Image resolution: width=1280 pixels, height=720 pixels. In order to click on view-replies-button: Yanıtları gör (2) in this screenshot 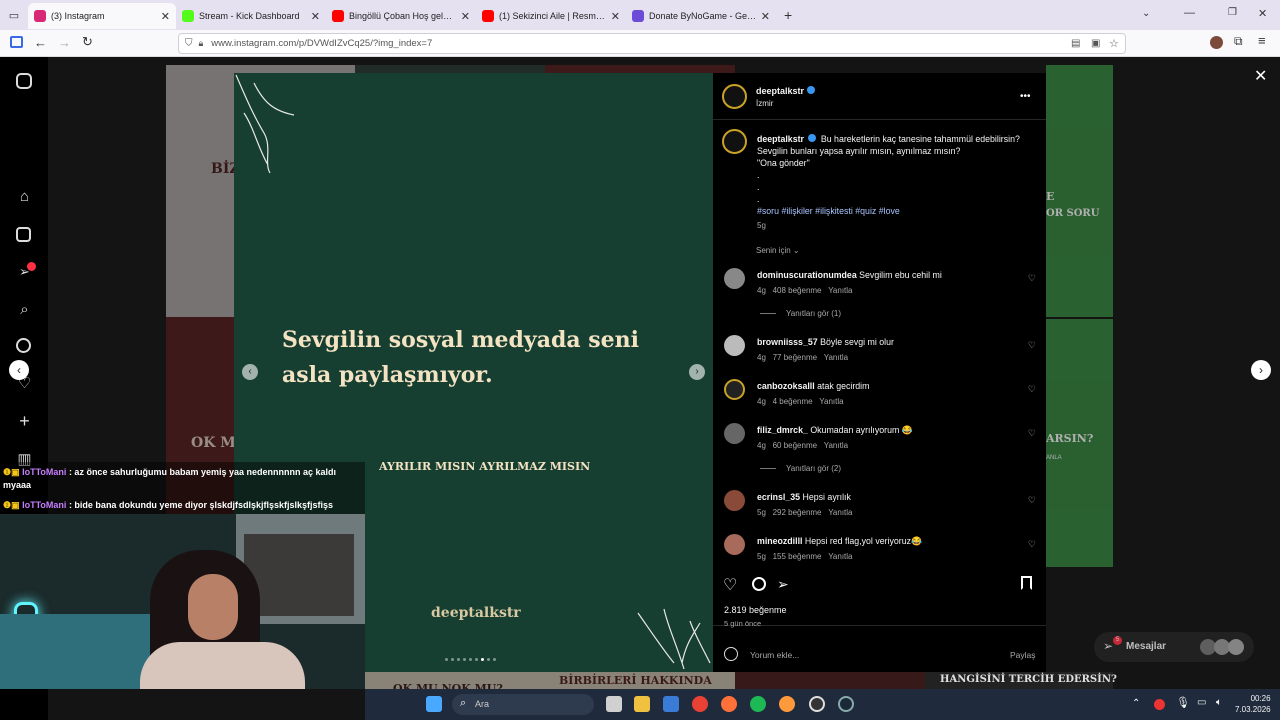, I will do `click(800, 468)`.